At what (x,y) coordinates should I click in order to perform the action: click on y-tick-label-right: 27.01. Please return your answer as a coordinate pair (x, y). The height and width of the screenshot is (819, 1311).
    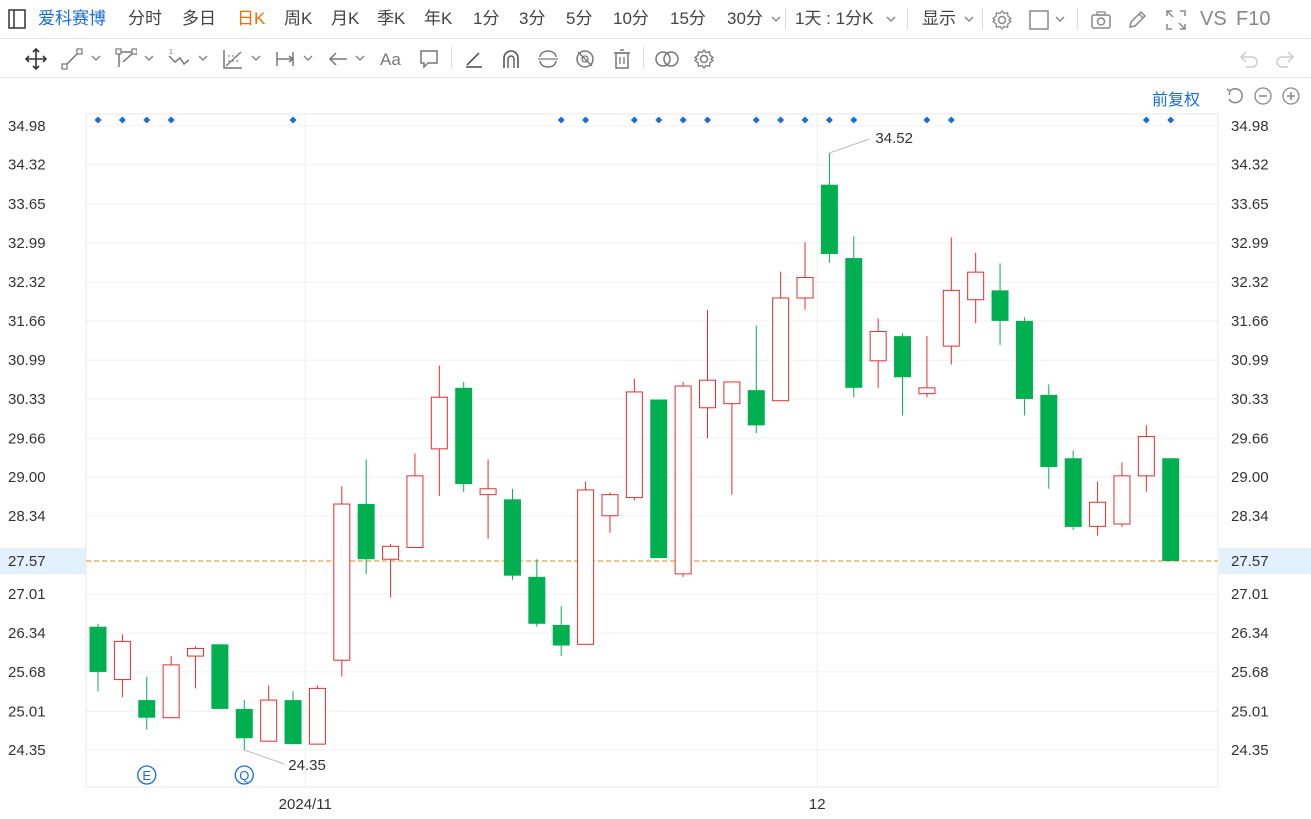
    Looking at the image, I should click on (1250, 594).